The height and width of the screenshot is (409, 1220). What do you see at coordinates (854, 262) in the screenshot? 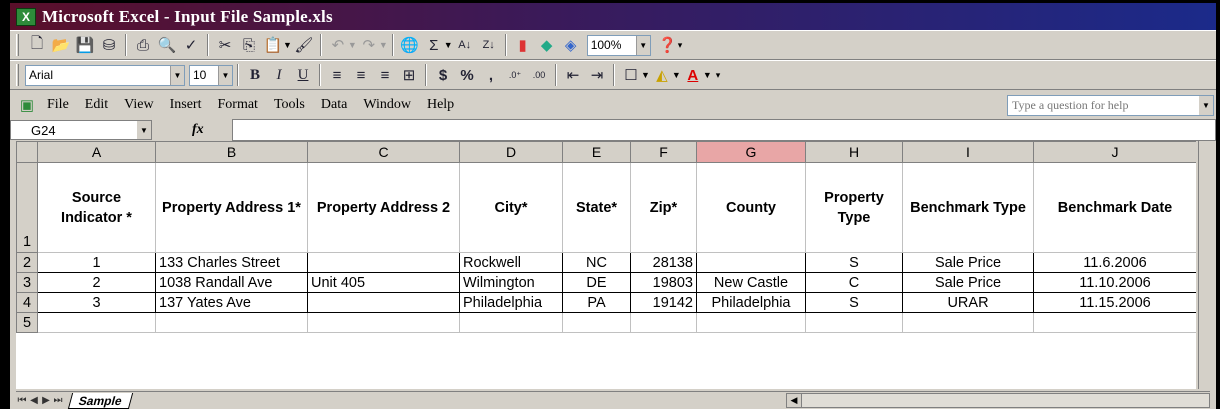
I see `cell: S` at bounding box center [854, 262].